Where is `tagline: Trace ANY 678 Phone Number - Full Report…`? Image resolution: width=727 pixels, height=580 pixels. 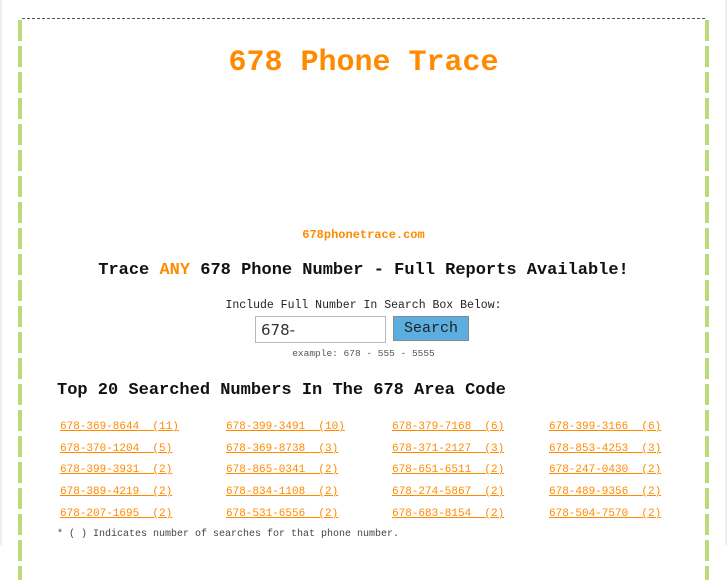 tagline: Trace ANY 678 Phone Number - Full Report… is located at coordinates (363, 270).